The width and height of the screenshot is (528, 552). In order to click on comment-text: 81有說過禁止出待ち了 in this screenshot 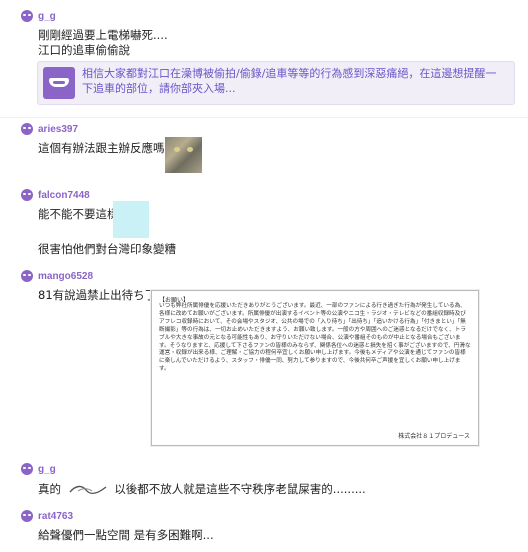, I will do `click(97, 295)`.